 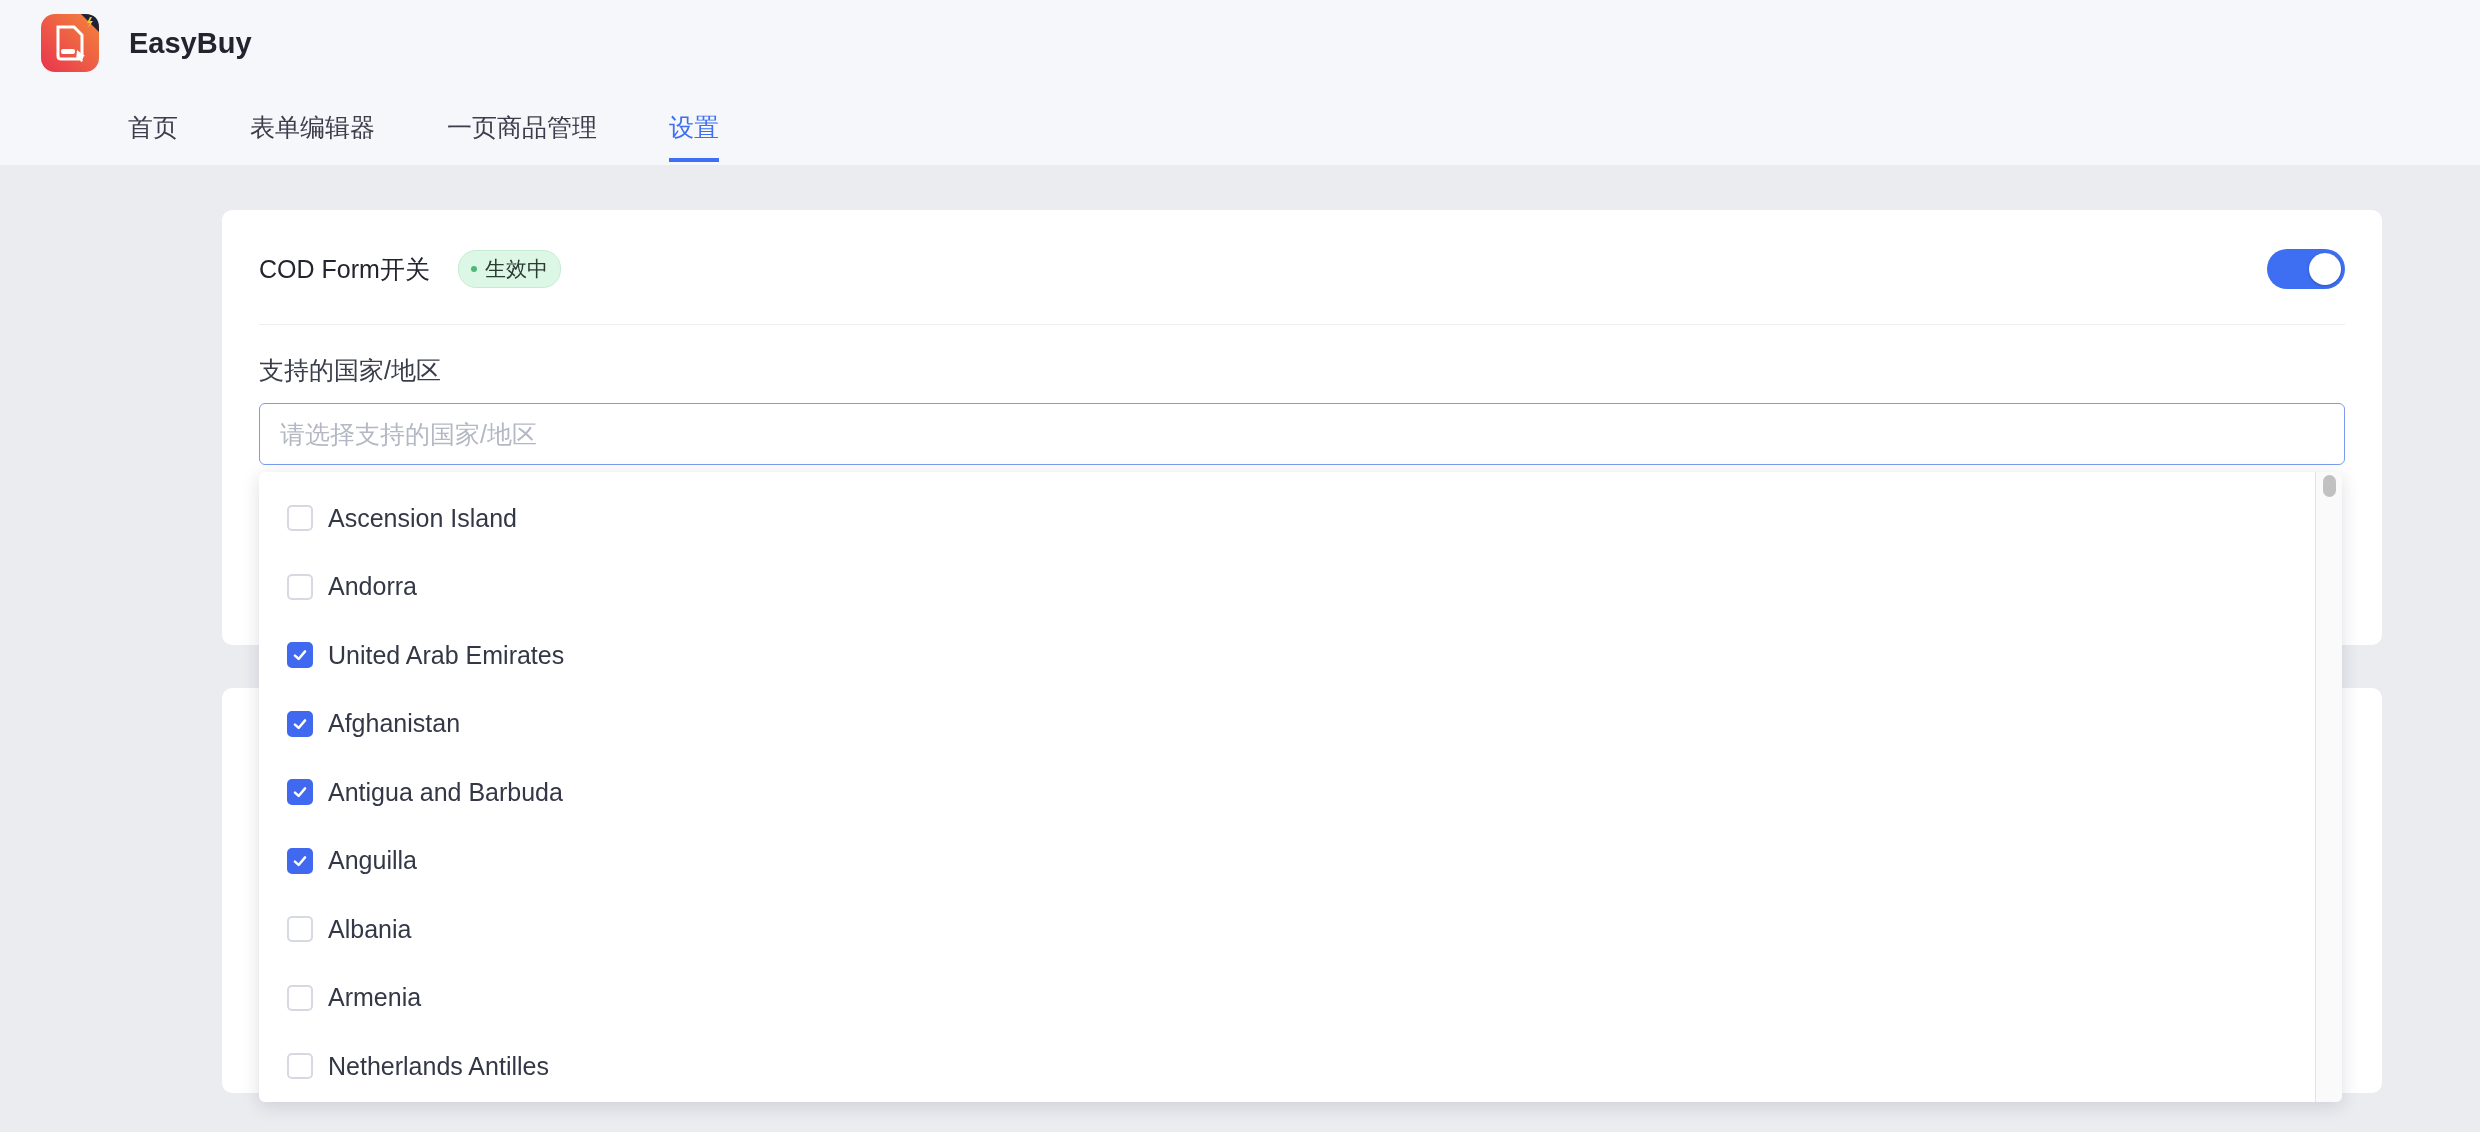 I want to click on nav-tab: 一页商品管理, so click(x=522, y=136).